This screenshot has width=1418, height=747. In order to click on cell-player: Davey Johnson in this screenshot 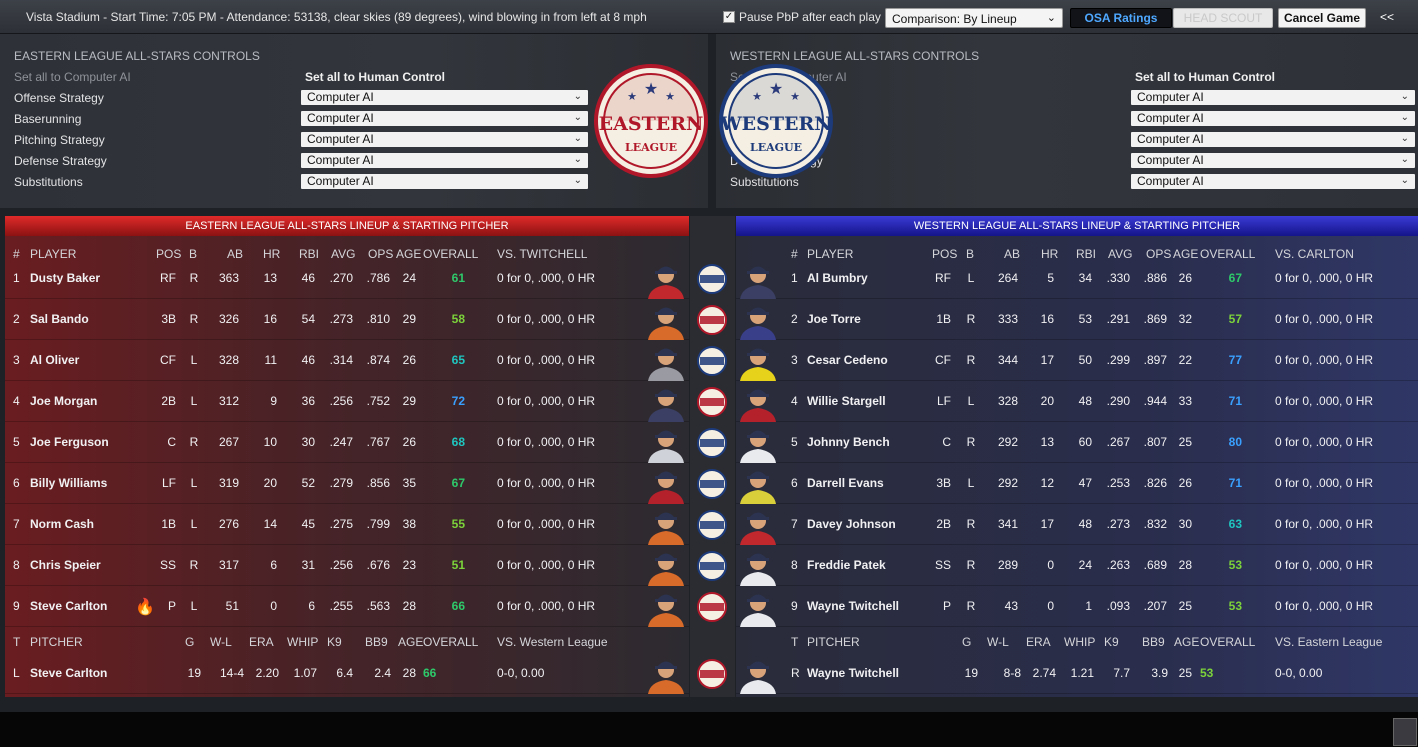, I will do `click(851, 524)`.